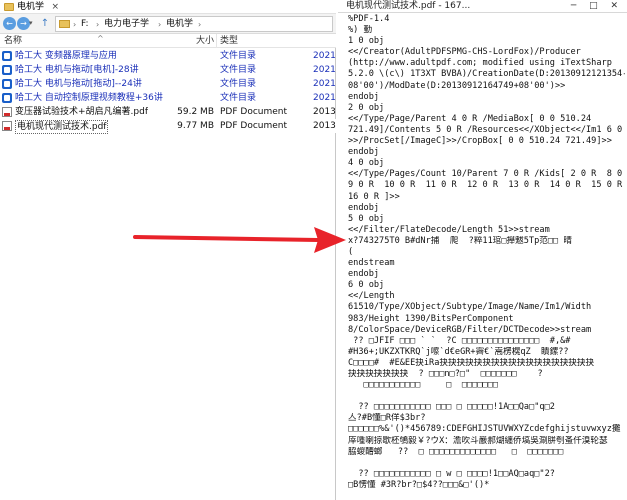  Describe the element at coordinates (168, 56) in the screenshot. I see `list-item: 哈工大 变频器原理与应用 文件目录 2021/5` at that location.